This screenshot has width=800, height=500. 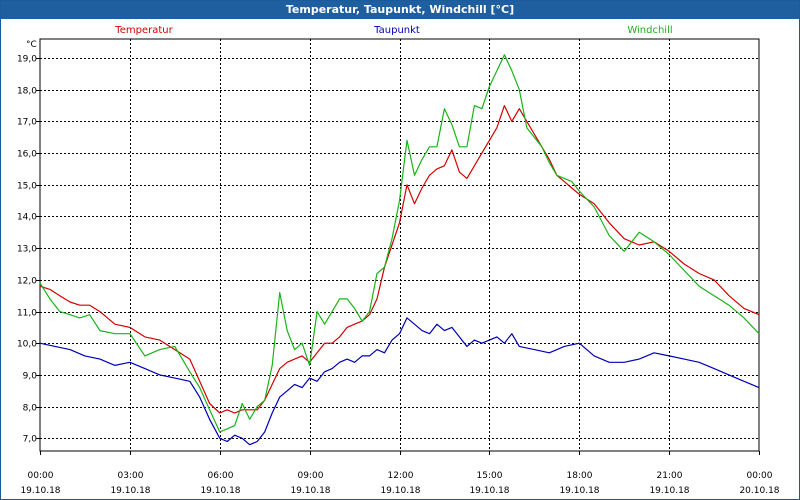 I want to click on y-tick-label: 10,0, so click(x=27, y=345).